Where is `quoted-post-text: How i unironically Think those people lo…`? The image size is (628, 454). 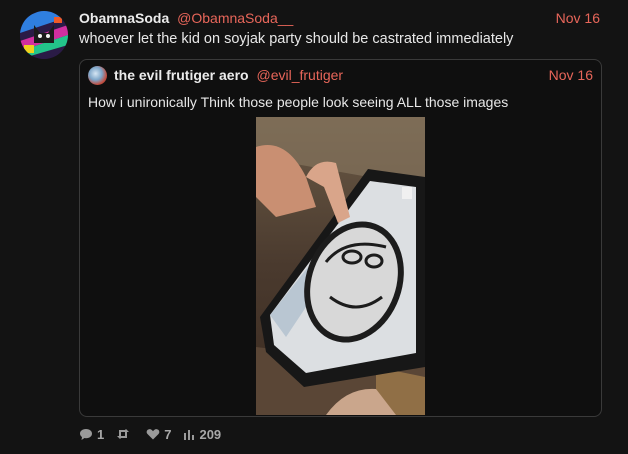
quoted-post-text: How i unironically Think those people lo… is located at coordinates (298, 102).